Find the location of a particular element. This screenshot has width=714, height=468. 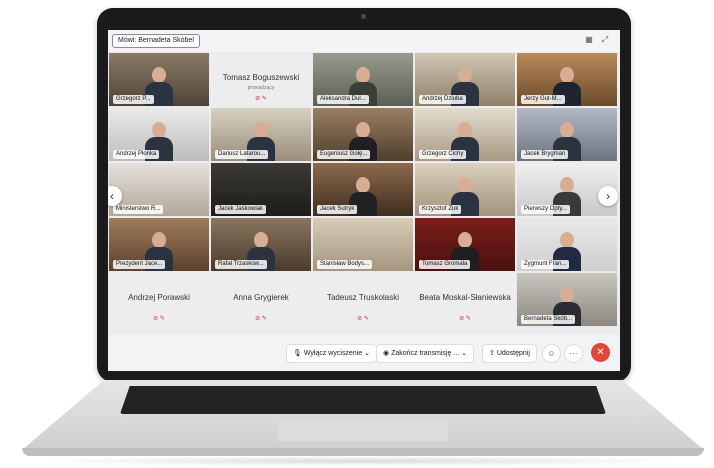

pin-icon: ⤢ is located at coordinates (605, 40).